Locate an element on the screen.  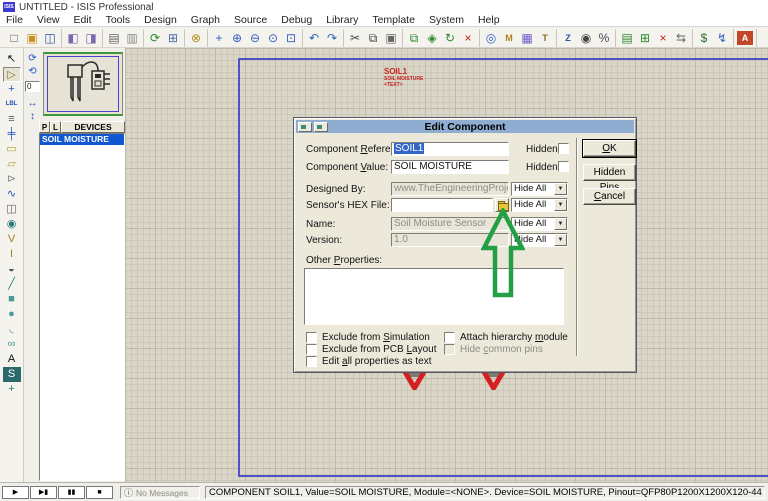
zoom-out-icon: ⊖ is located at coordinates (255, 38).